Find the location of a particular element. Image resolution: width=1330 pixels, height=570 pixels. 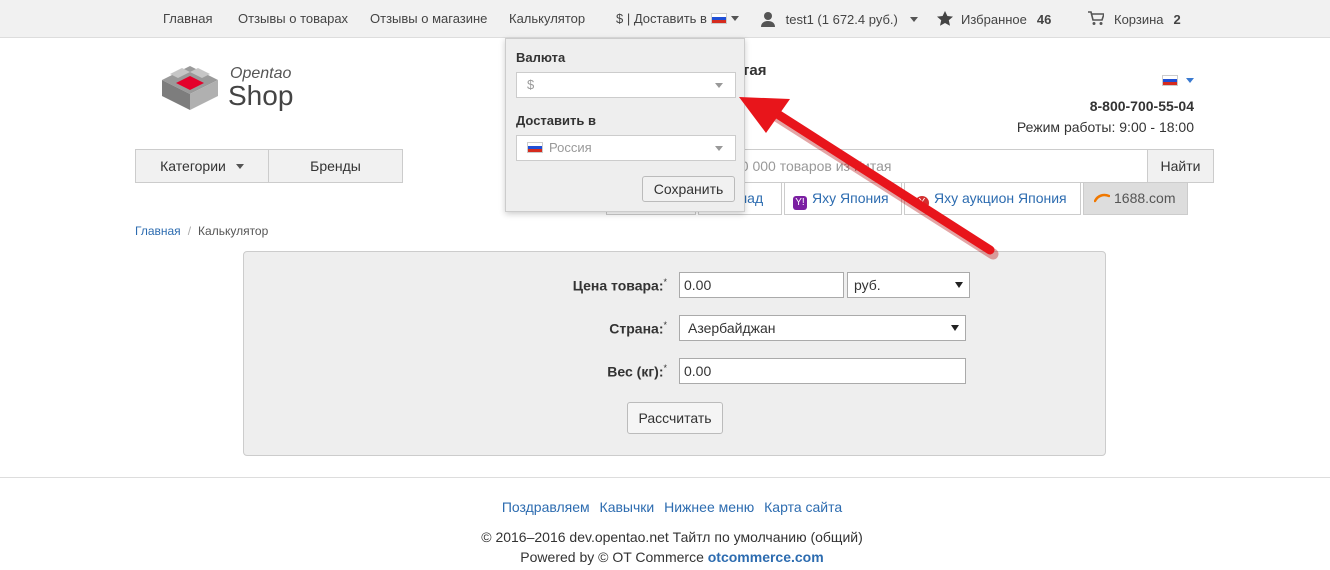

currency-value: $ is located at coordinates (531, 84).